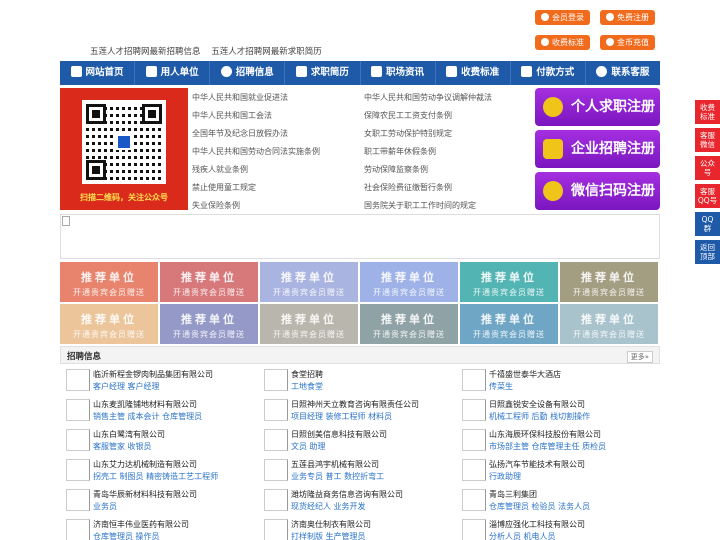  Describe the element at coordinates (627, 17) in the screenshot. I see `free-register-button: 免费注册` at that location.